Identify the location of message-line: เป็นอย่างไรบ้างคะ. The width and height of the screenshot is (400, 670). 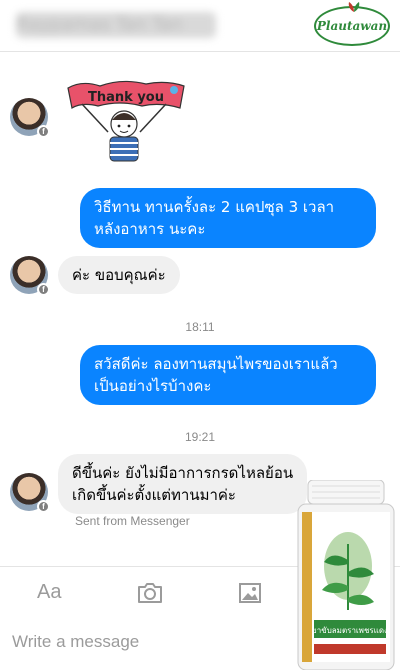
(153, 386).